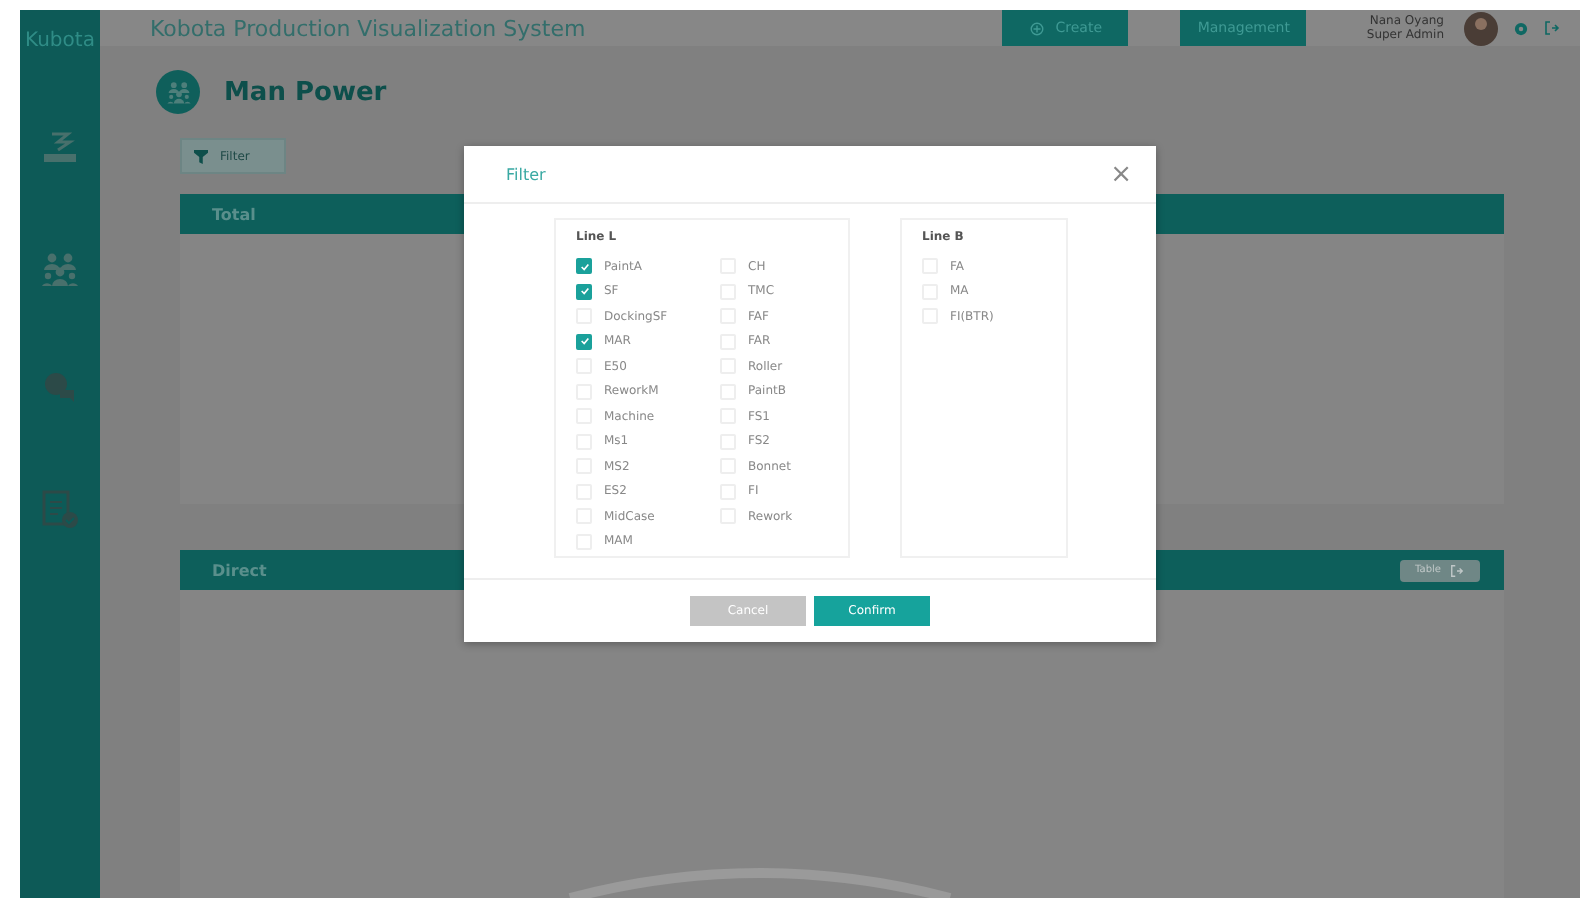  What do you see at coordinates (305, 92) in the screenshot?
I see `page-title: Man Power` at bounding box center [305, 92].